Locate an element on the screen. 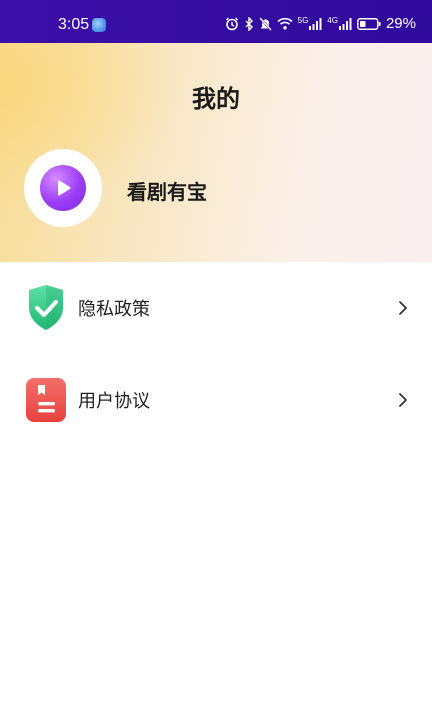 This screenshot has width=432, height=720. network-type-2: 4G is located at coordinates (332, 20).